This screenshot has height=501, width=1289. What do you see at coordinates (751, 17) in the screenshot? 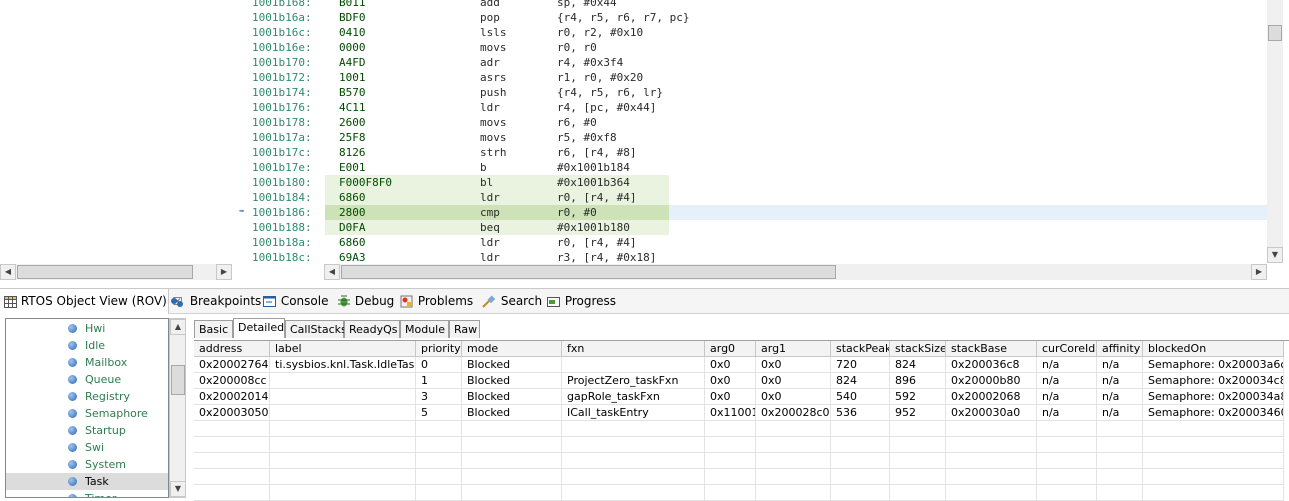
I see `disassembly-line: 1001b16a: BDF0 pop {r4, r5, r6, r7, pc}` at bounding box center [751, 17].